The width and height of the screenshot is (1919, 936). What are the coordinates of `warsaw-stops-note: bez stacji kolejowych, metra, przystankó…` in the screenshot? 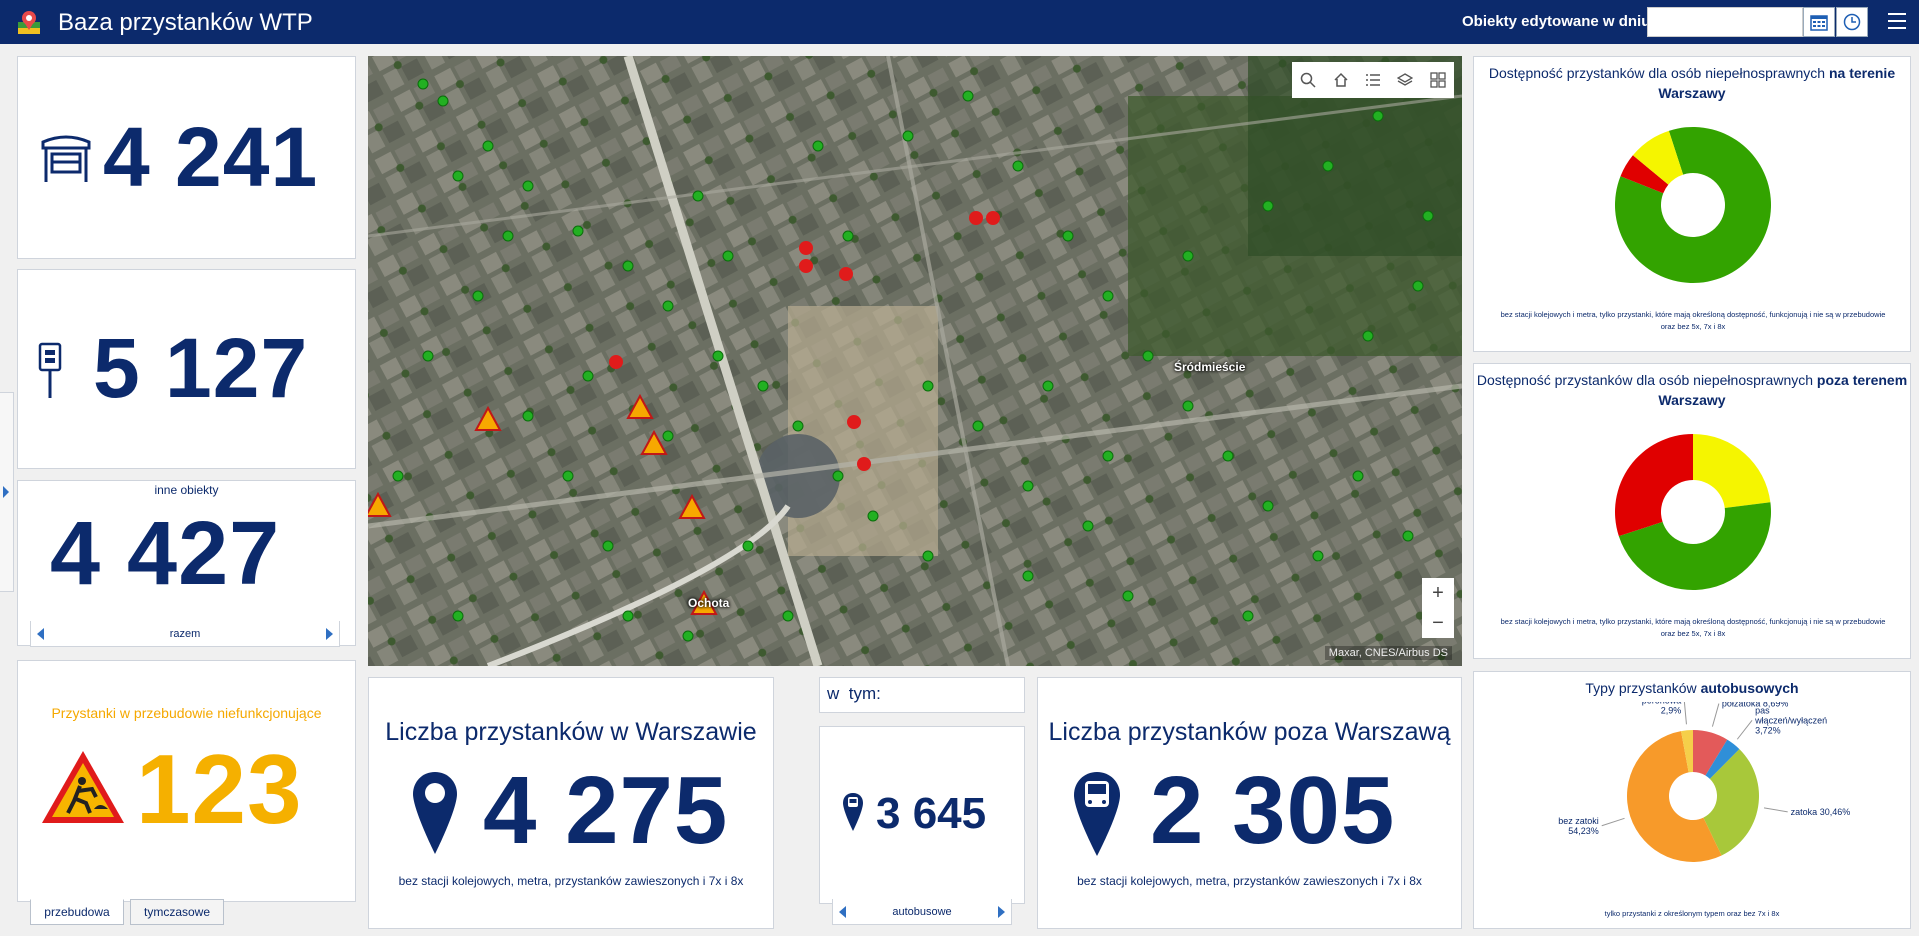 It's located at (571, 881).